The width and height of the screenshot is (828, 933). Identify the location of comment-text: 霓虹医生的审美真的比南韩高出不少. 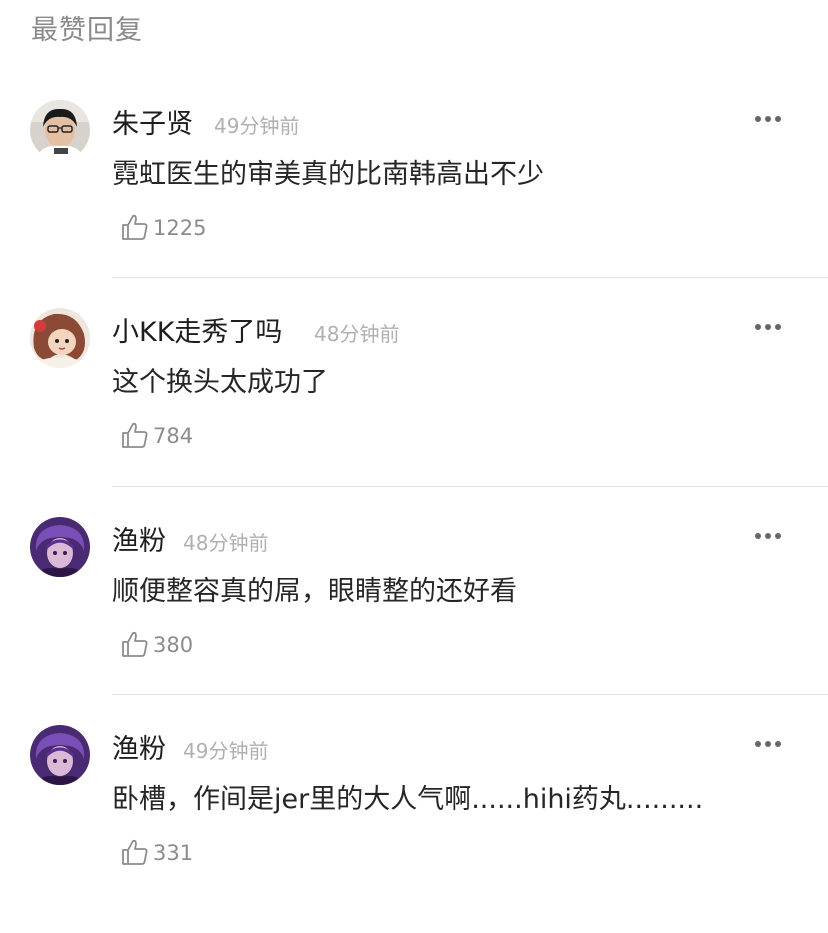
(328, 174).